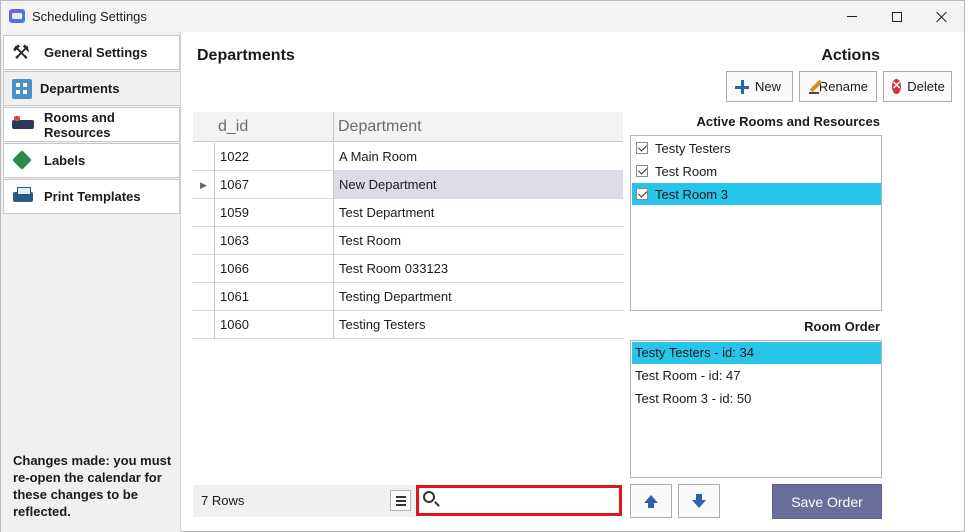  Describe the element at coordinates (24, 52) in the screenshot. I see `tools-icon` at that location.